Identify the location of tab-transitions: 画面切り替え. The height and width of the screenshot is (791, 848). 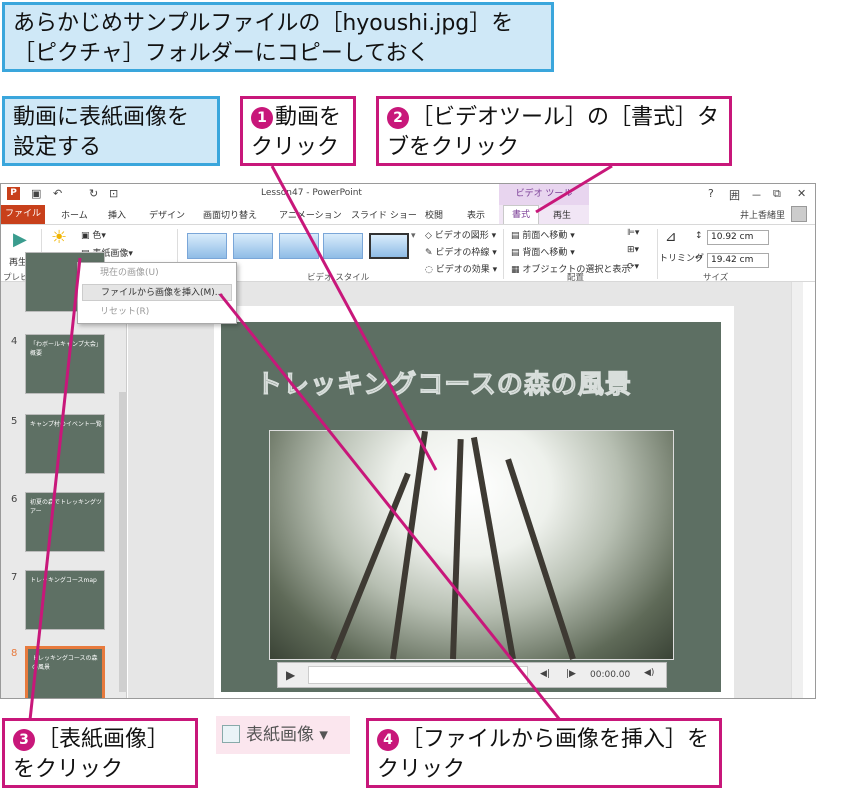
(230, 214).